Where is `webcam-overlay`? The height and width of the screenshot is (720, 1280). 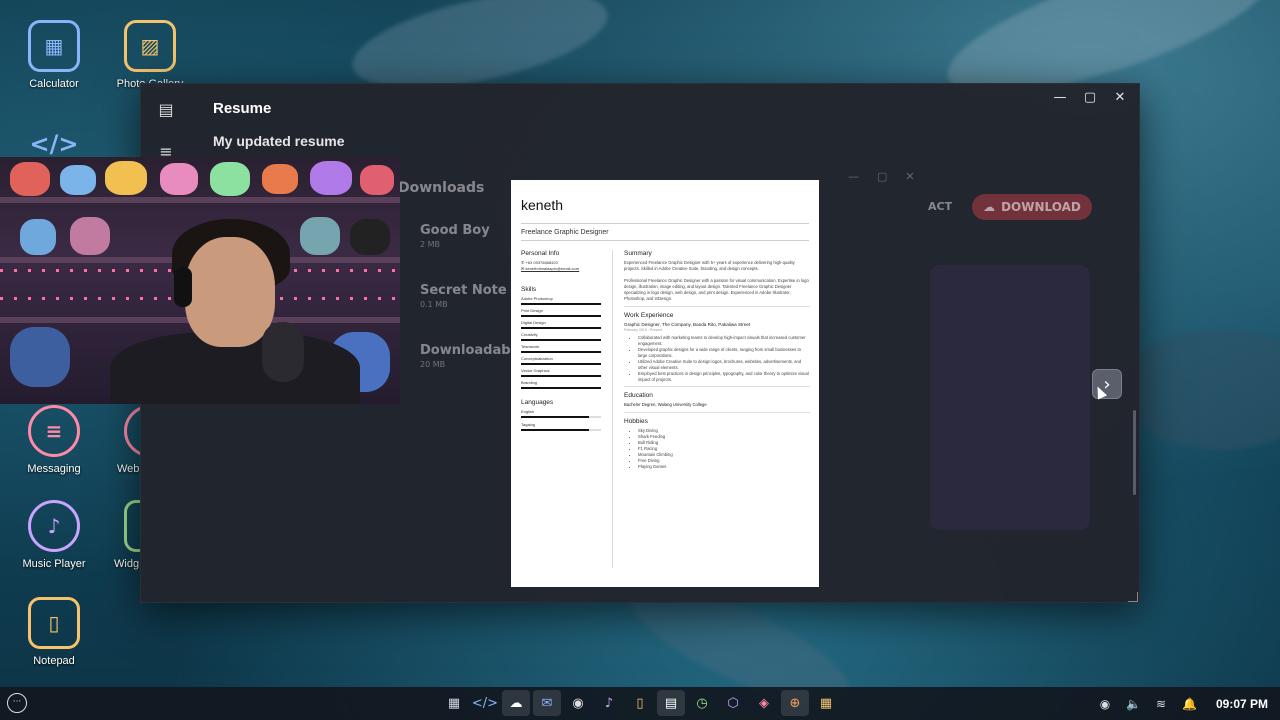 webcam-overlay is located at coordinates (200, 280).